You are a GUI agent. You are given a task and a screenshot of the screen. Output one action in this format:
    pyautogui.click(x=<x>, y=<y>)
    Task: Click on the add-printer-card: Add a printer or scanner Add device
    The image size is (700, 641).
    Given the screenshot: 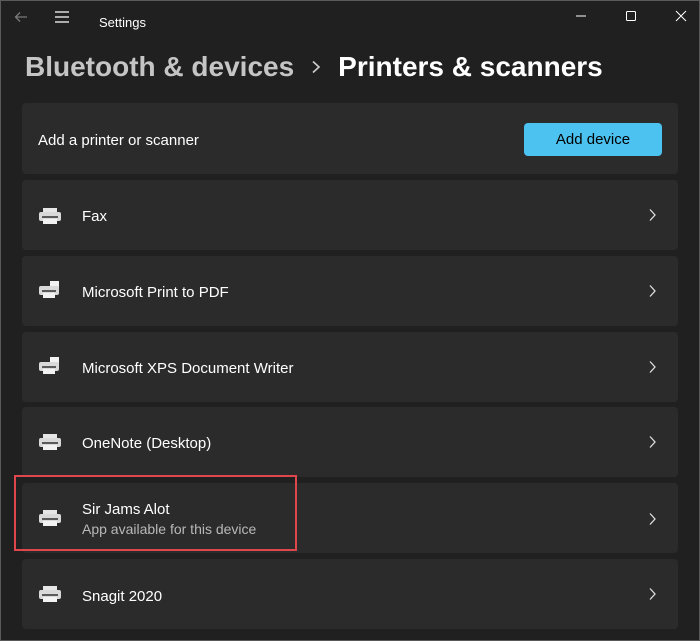 What is the action you would take?
    pyautogui.click(x=350, y=138)
    